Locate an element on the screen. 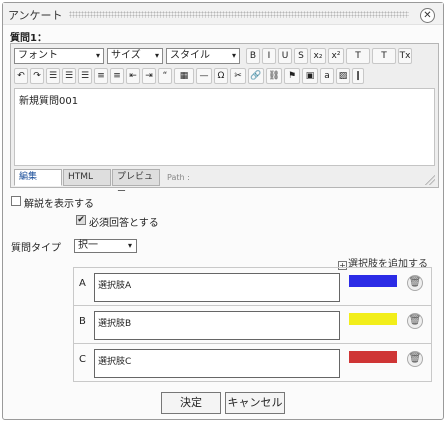  indent-button: ⇥ is located at coordinates (149, 76).